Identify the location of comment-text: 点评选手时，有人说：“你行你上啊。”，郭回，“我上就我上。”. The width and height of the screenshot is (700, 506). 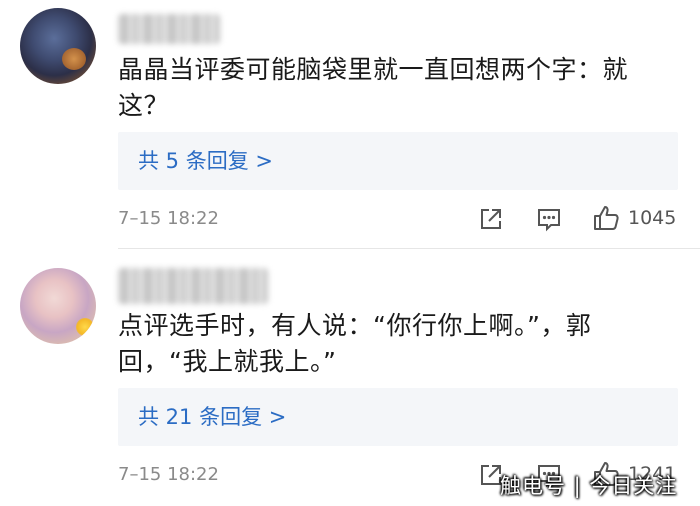
(355, 343).